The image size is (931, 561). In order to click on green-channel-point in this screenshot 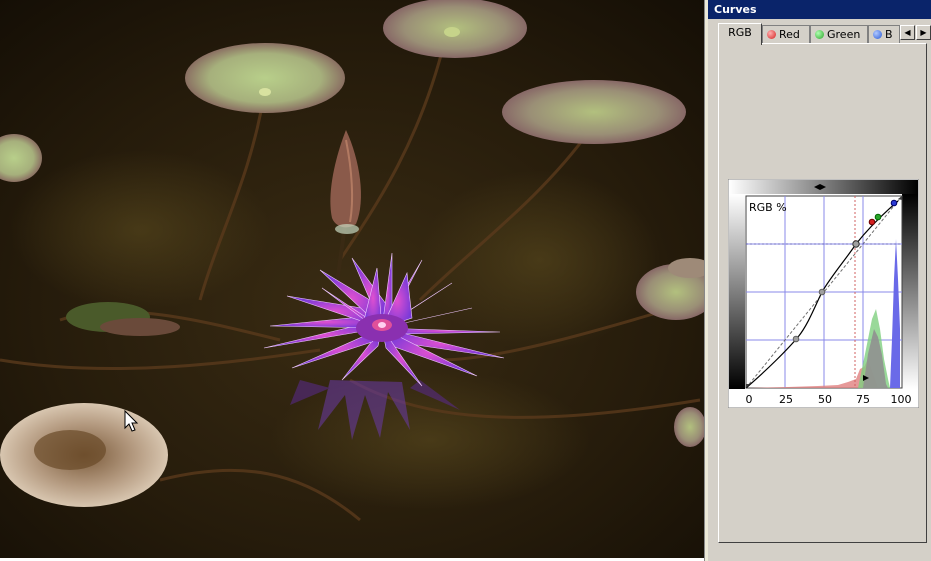, I will do `click(878, 217)`.